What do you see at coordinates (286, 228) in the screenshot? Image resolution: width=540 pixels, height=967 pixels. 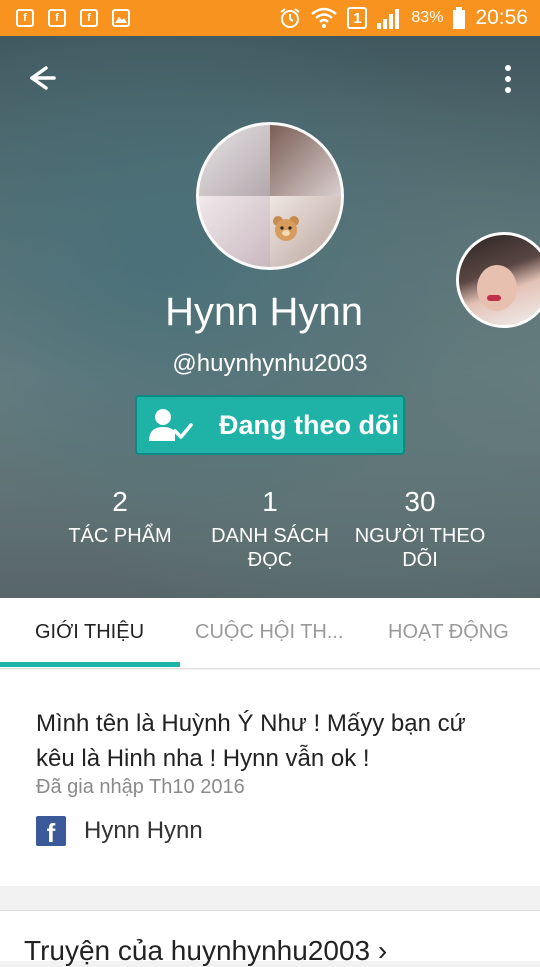 I see `bear-sticker-icon` at bounding box center [286, 228].